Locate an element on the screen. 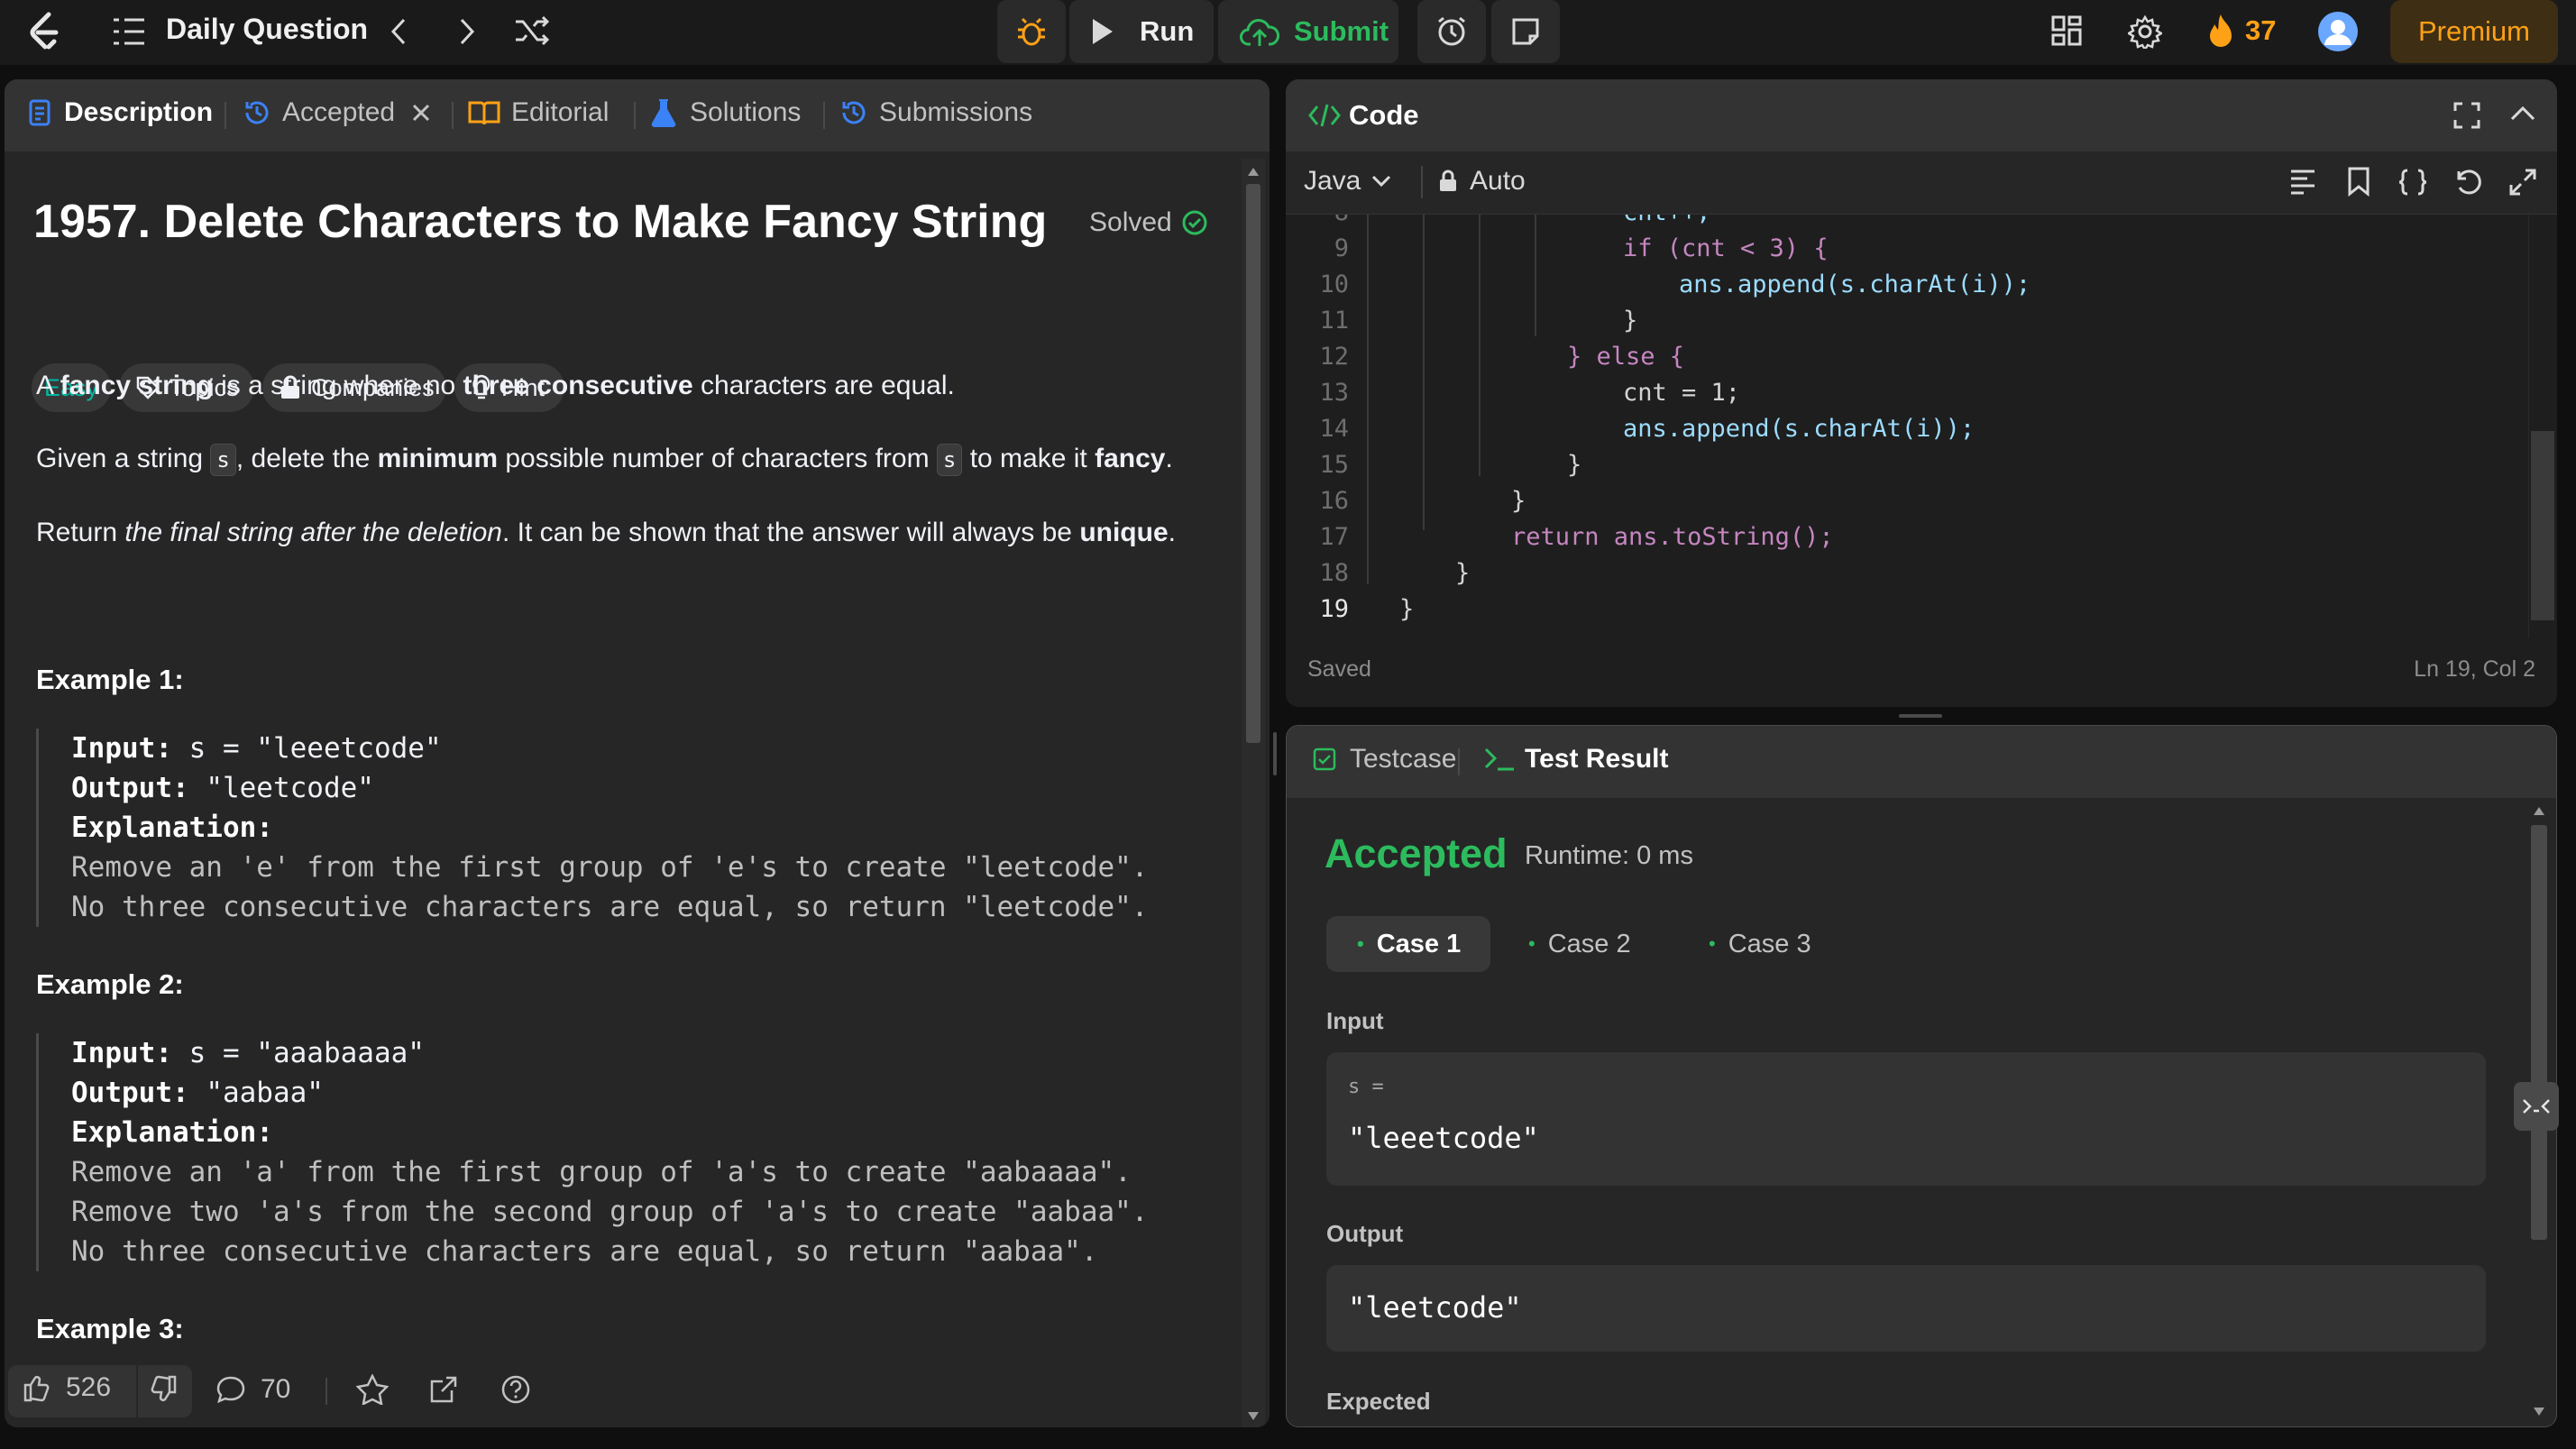 This screenshot has width=2576, height=1449. editor-toolbar: Java Auto is located at coordinates (1921, 183).